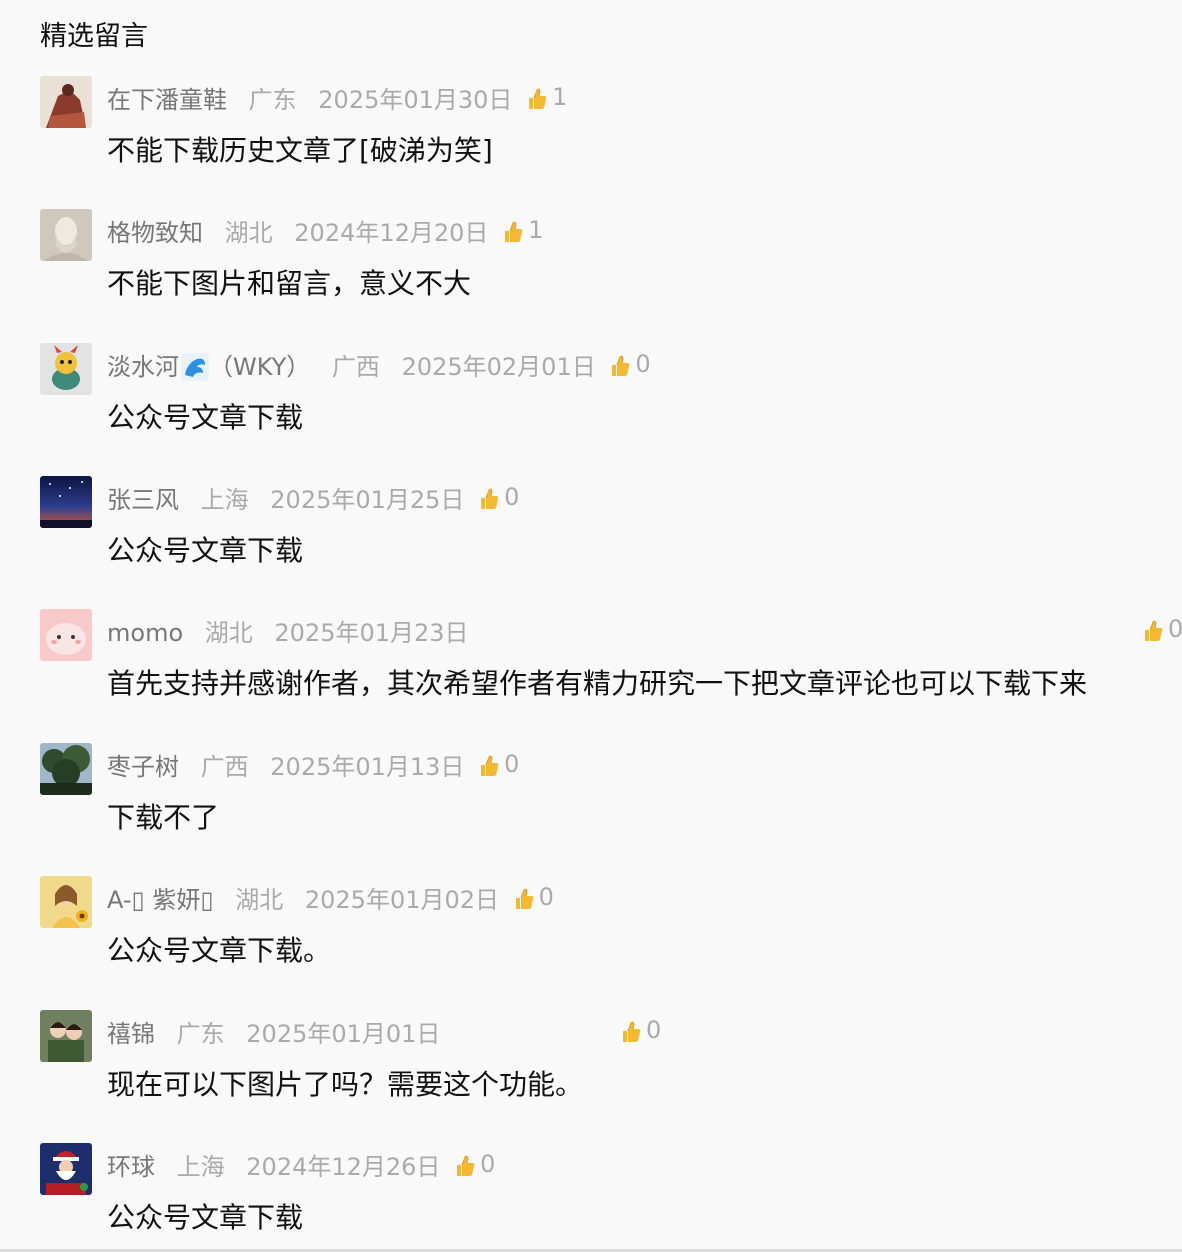  I want to click on comment-date: 2025年01月23日, so click(371, 633).